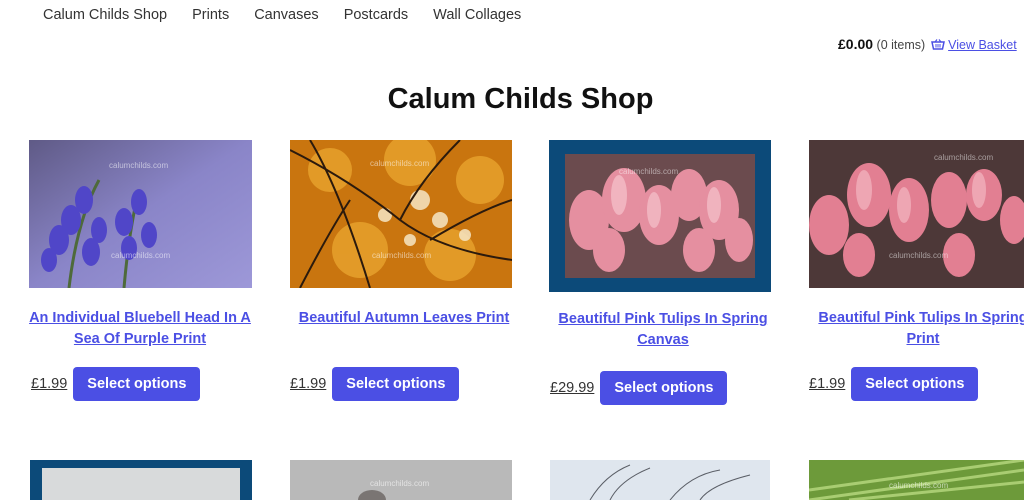 The height and width of the screenshot is (500, 1024). I want to click on product-purchase-row: £29.99 Select options, so click(639, 388).